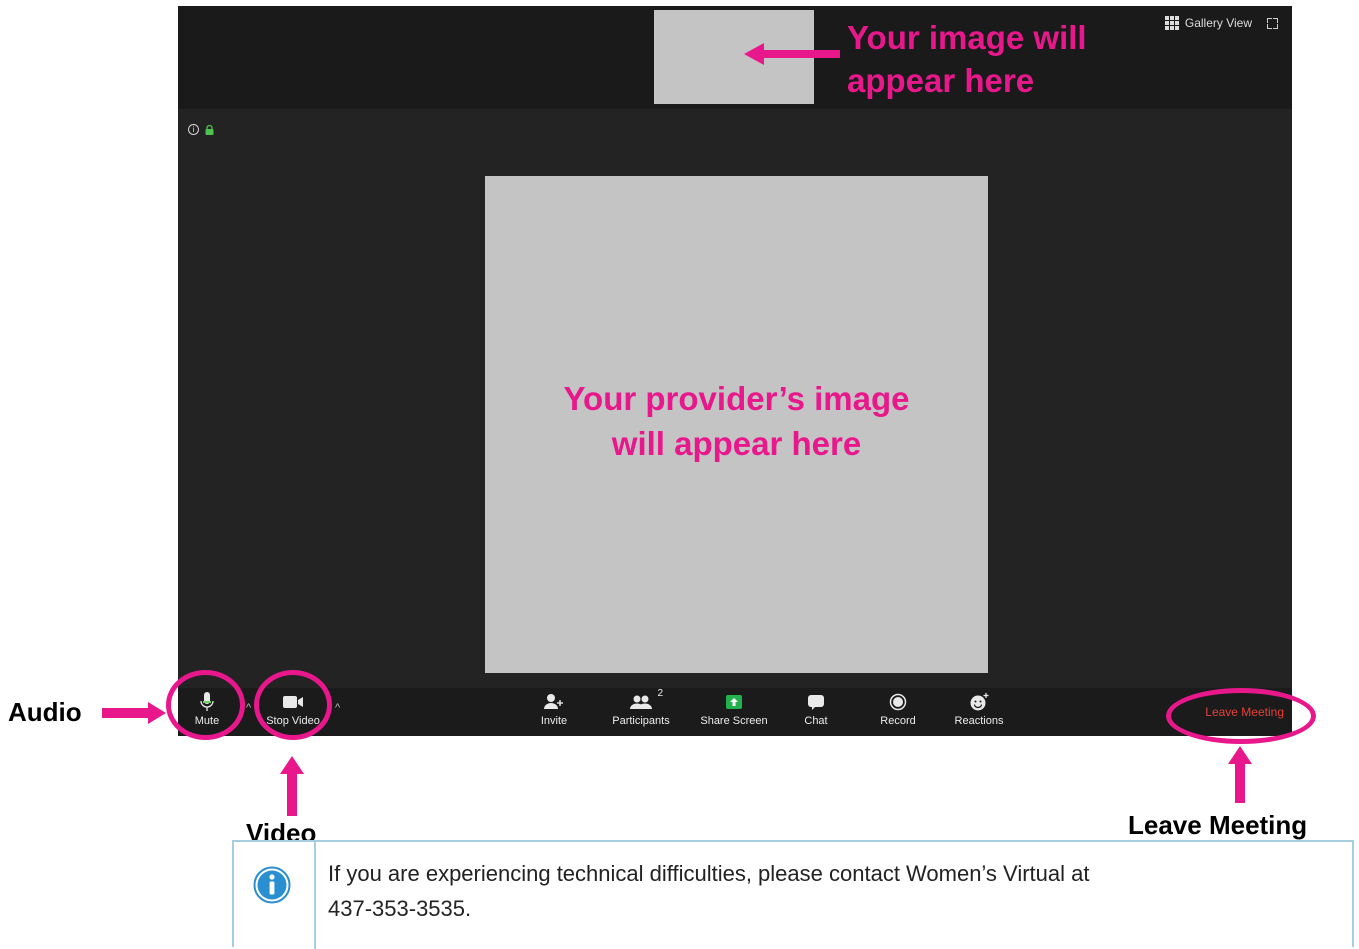 The width and height of the screenshot is (1359, 949). I want to click on audio-highlight-ring, so click(205, 705).